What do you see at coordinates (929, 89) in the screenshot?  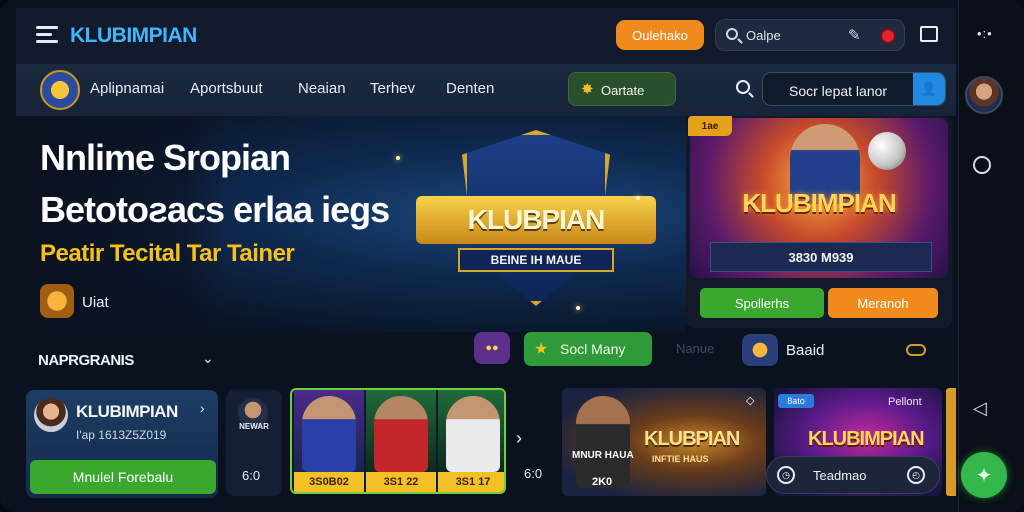 I see `user-icon: 👤` at bounding box center [929, 89].